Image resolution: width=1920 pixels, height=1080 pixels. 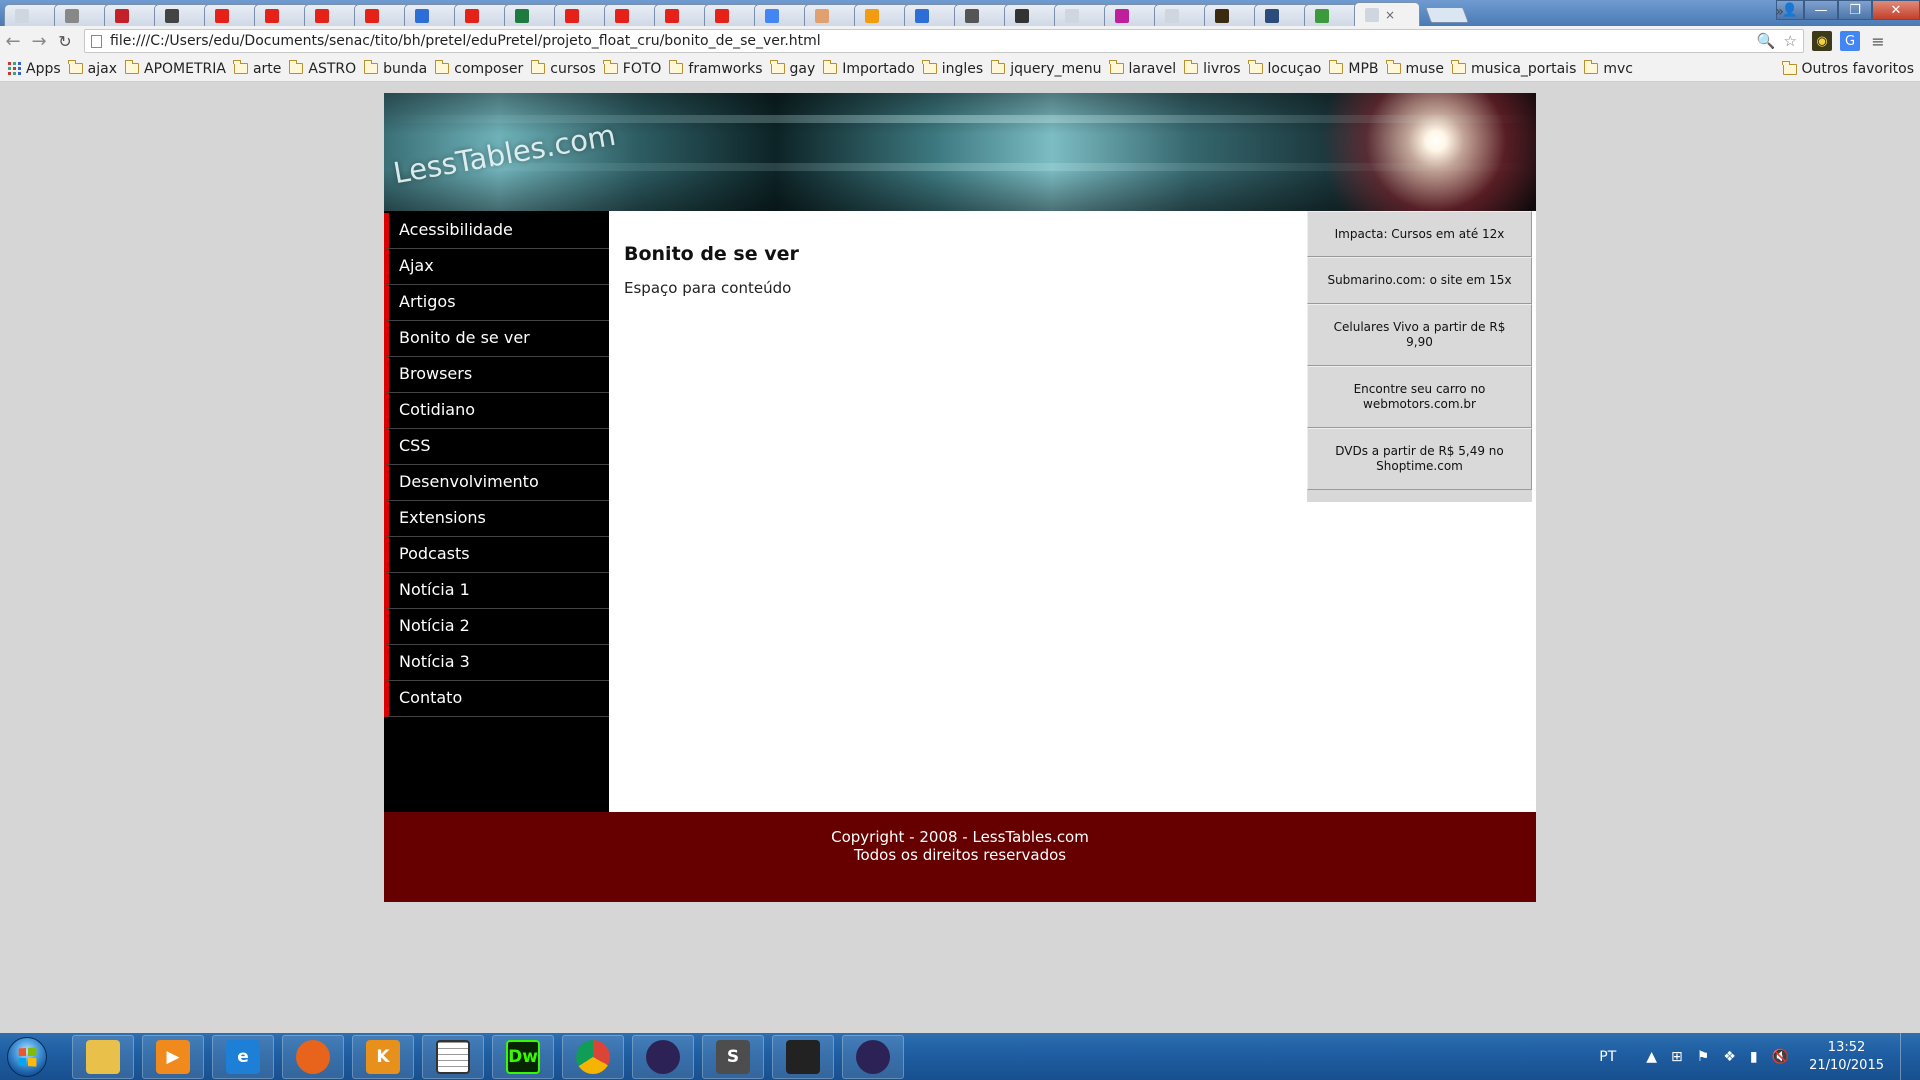 What do you see at coordinates (1766, 41) in the screenshot?
I see `zoom-icon: 🔍` at bounding box center [1766, 41].